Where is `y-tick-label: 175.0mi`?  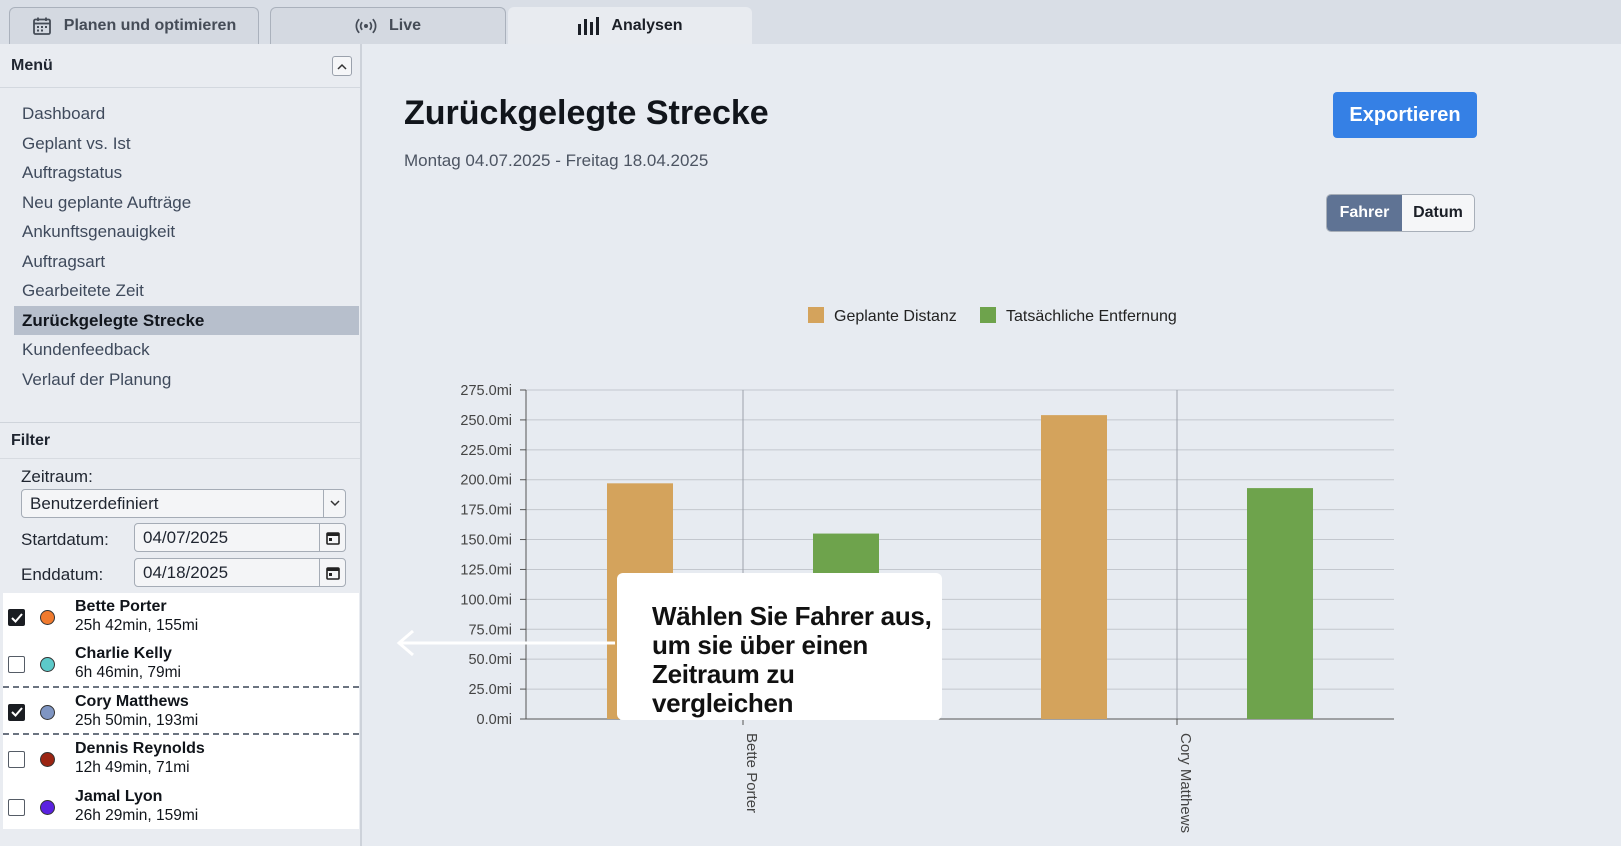
y-tick-label: 175.0mi is located at coordinates (486, 511).